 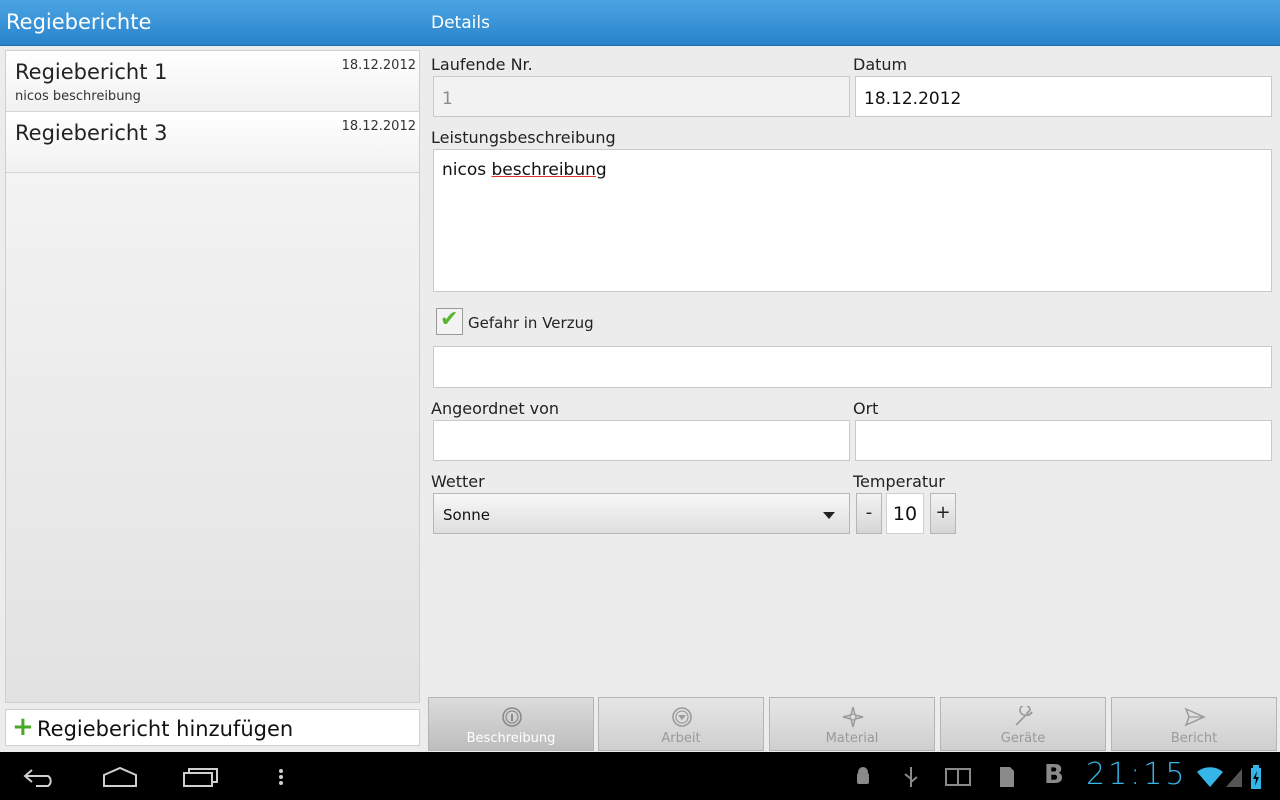 I want to click on gefahr-text-field, so click(x=852, y=367).